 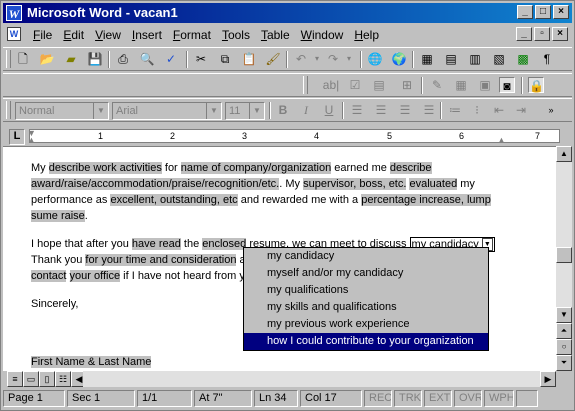 What do you see at coordinates (31, 379) in the screenshot?
I see `web-layout-view-button: ▭` at bounding box center [31, 379].